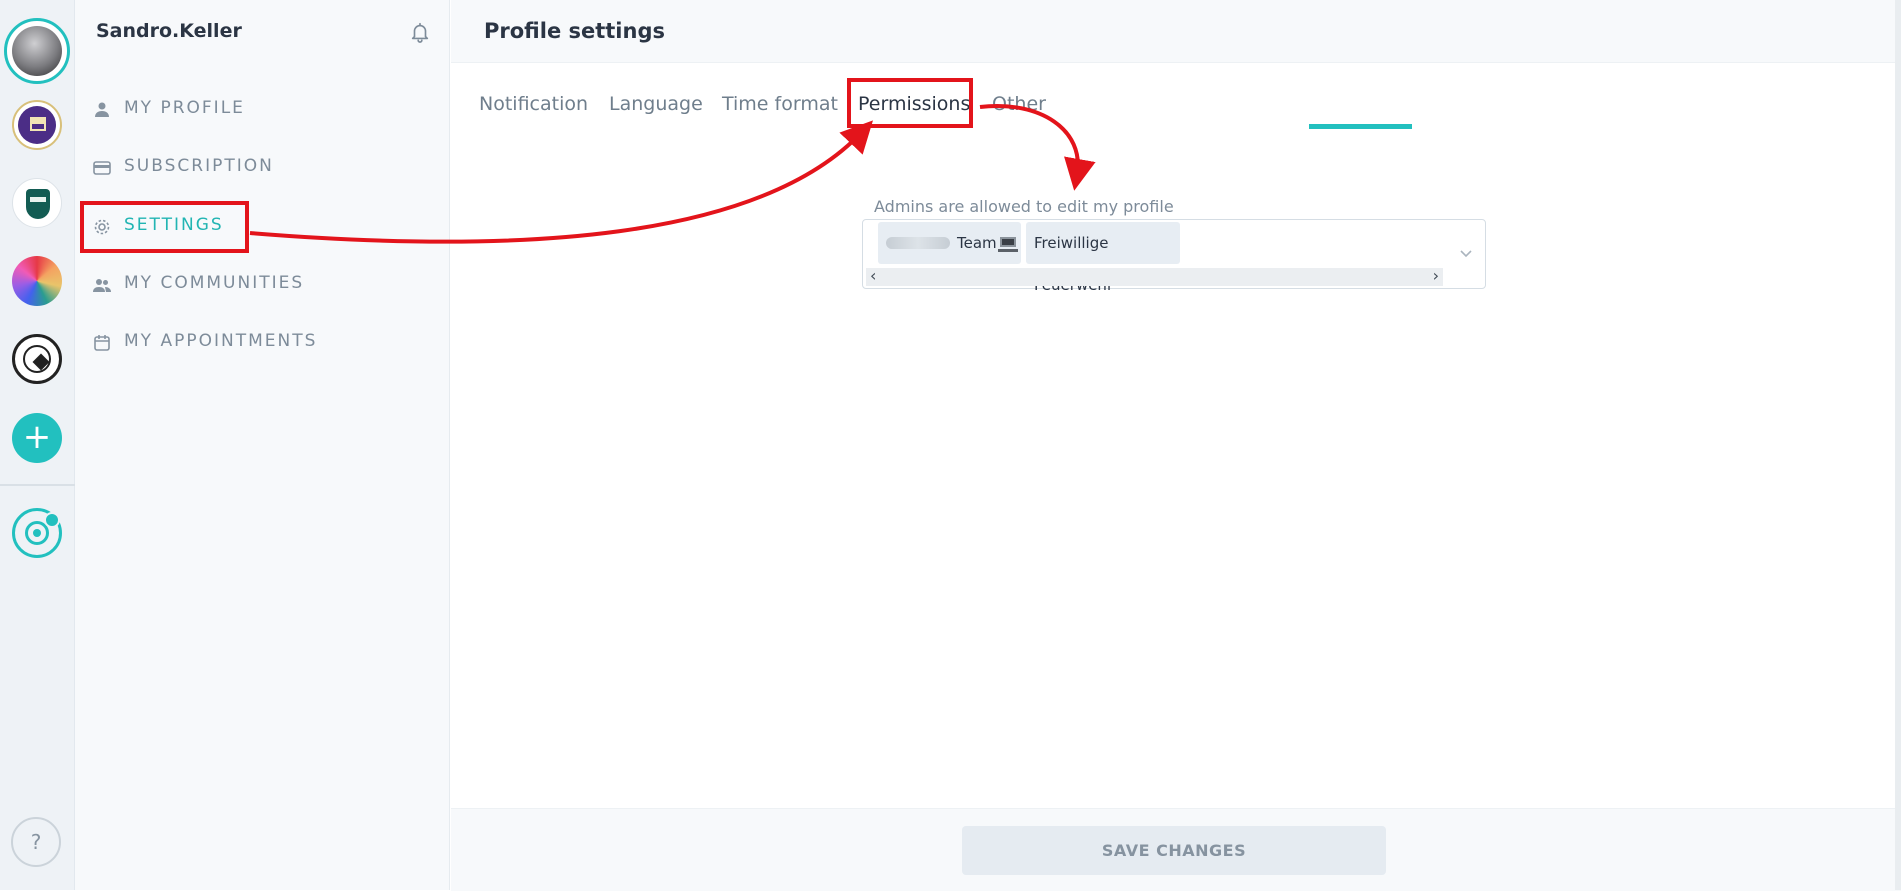 Image resolution: width=1901 pixels, height=891 pixels. I want to click on horizontal-scrollbar: ‹ ›, so click(1154, 276).